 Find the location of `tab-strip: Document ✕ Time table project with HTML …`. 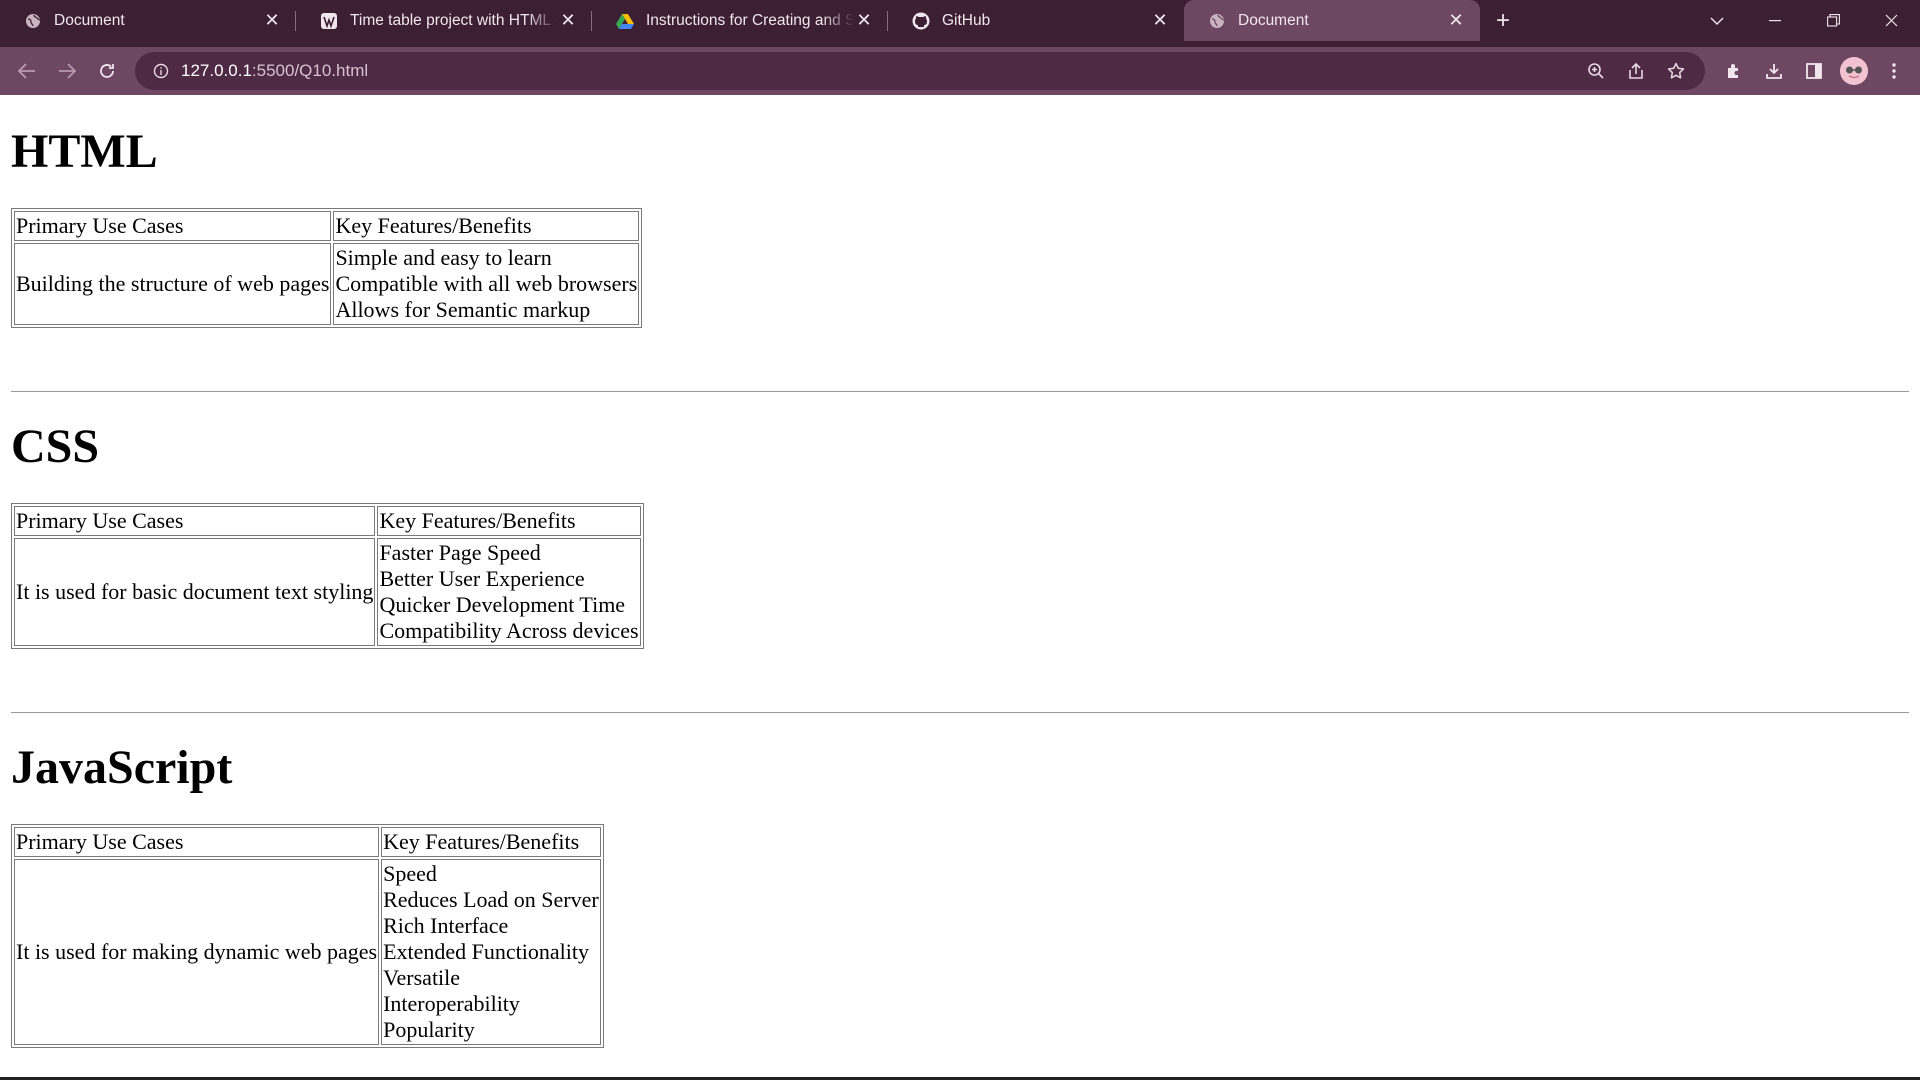

tab-strip: Document ✕ Time table project with HTML … is located at coordinates (960, 23).